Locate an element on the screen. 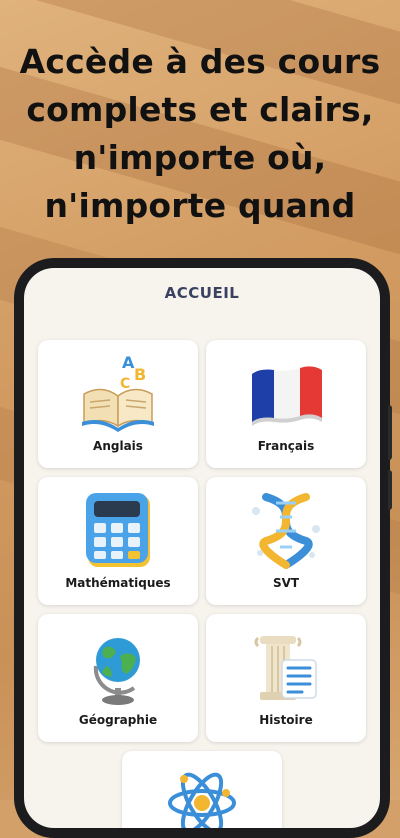 The height and width of the screenshot is (838, 400). subject-card-histoire: Histoire is located at coordinates (286, 678).